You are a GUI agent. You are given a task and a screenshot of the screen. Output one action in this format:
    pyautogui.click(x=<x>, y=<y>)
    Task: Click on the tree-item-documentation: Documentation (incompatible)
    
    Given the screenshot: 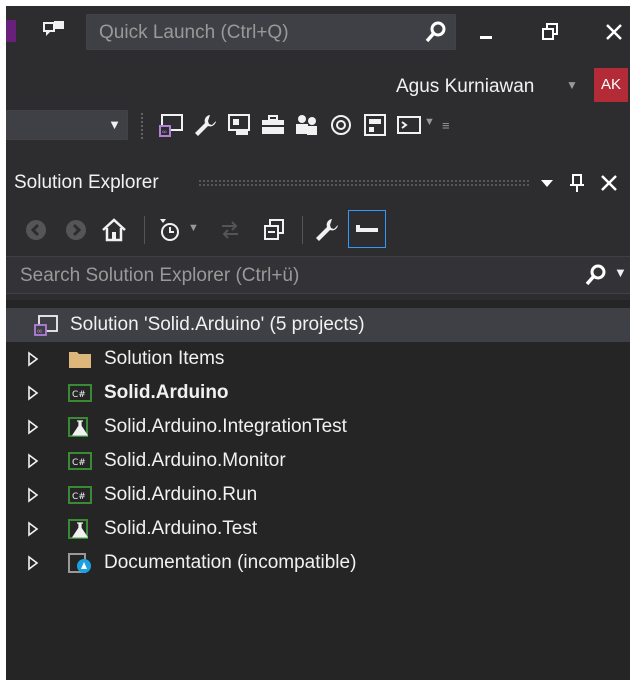 What is the action you would take?
    pyautogui.click(x=318, y=563)
    